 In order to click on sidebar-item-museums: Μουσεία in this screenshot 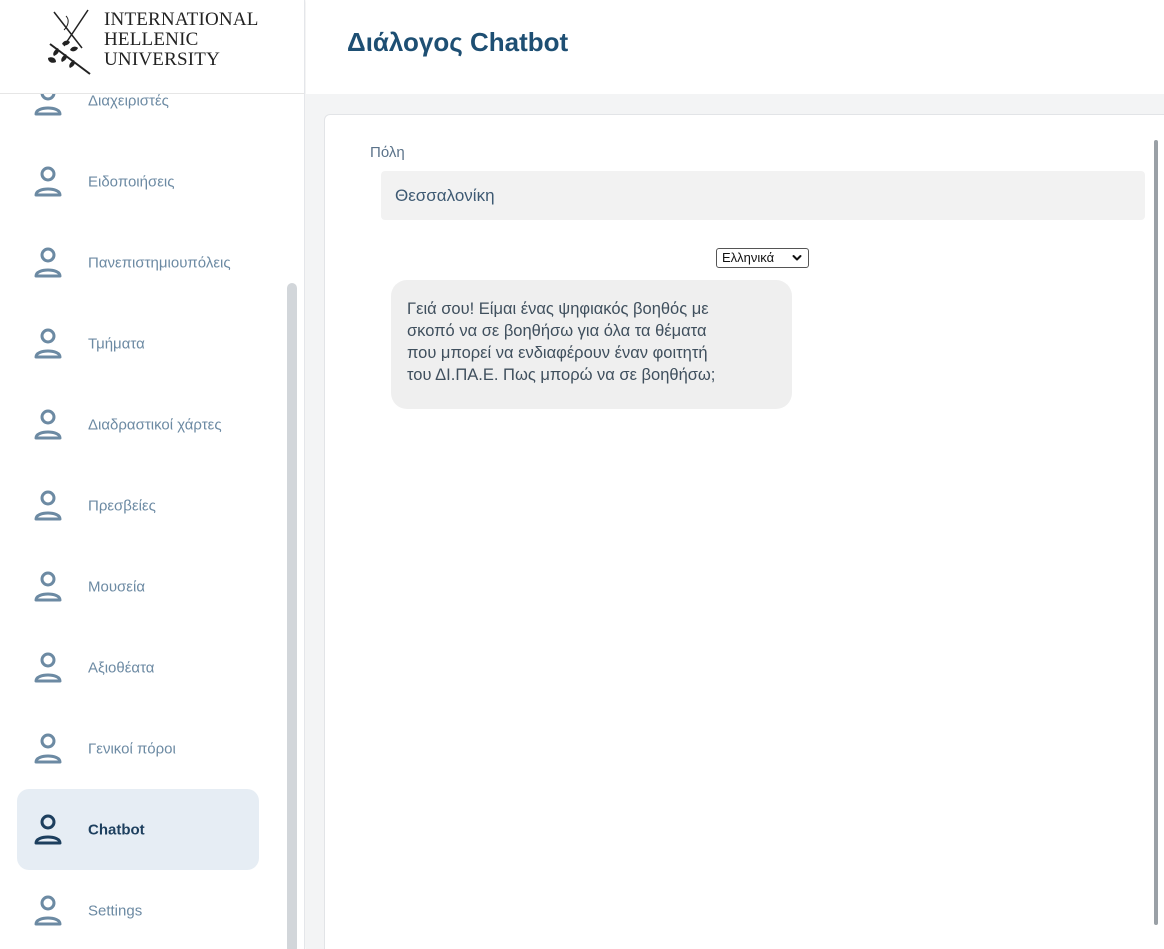, I will do `click(138, 586)`.